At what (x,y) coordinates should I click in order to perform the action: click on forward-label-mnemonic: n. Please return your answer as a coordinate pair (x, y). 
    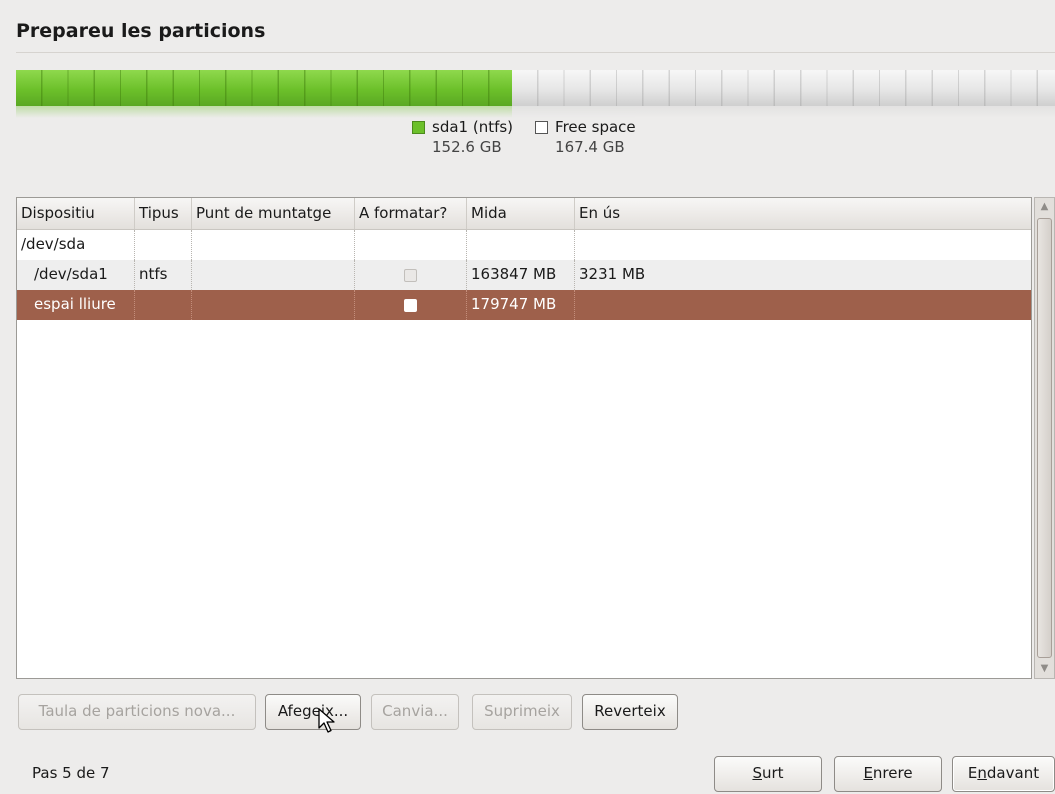
    Looking at the image, I should click on (982, 773).